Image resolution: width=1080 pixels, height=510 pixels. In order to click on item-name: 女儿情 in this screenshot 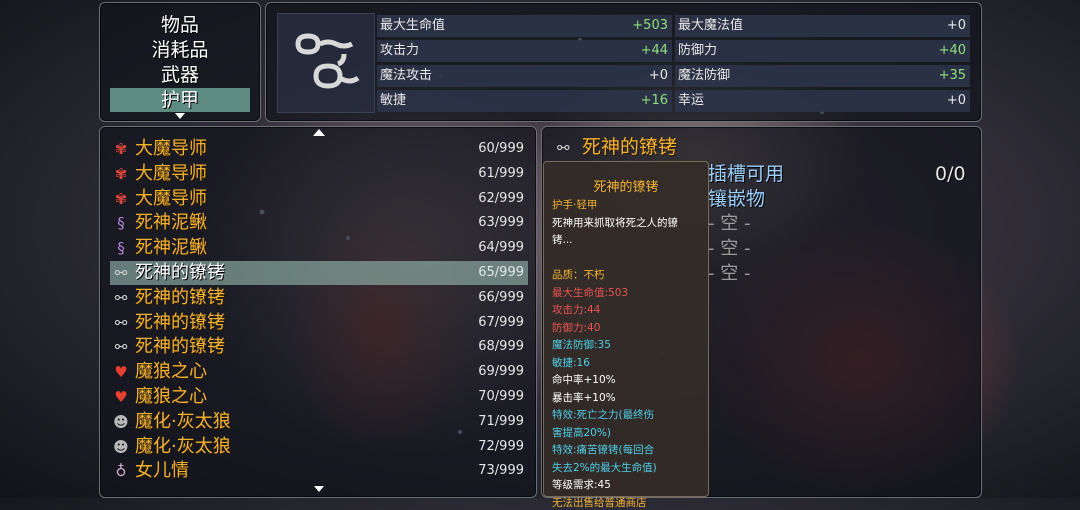, I will do `click(162, 471)`.